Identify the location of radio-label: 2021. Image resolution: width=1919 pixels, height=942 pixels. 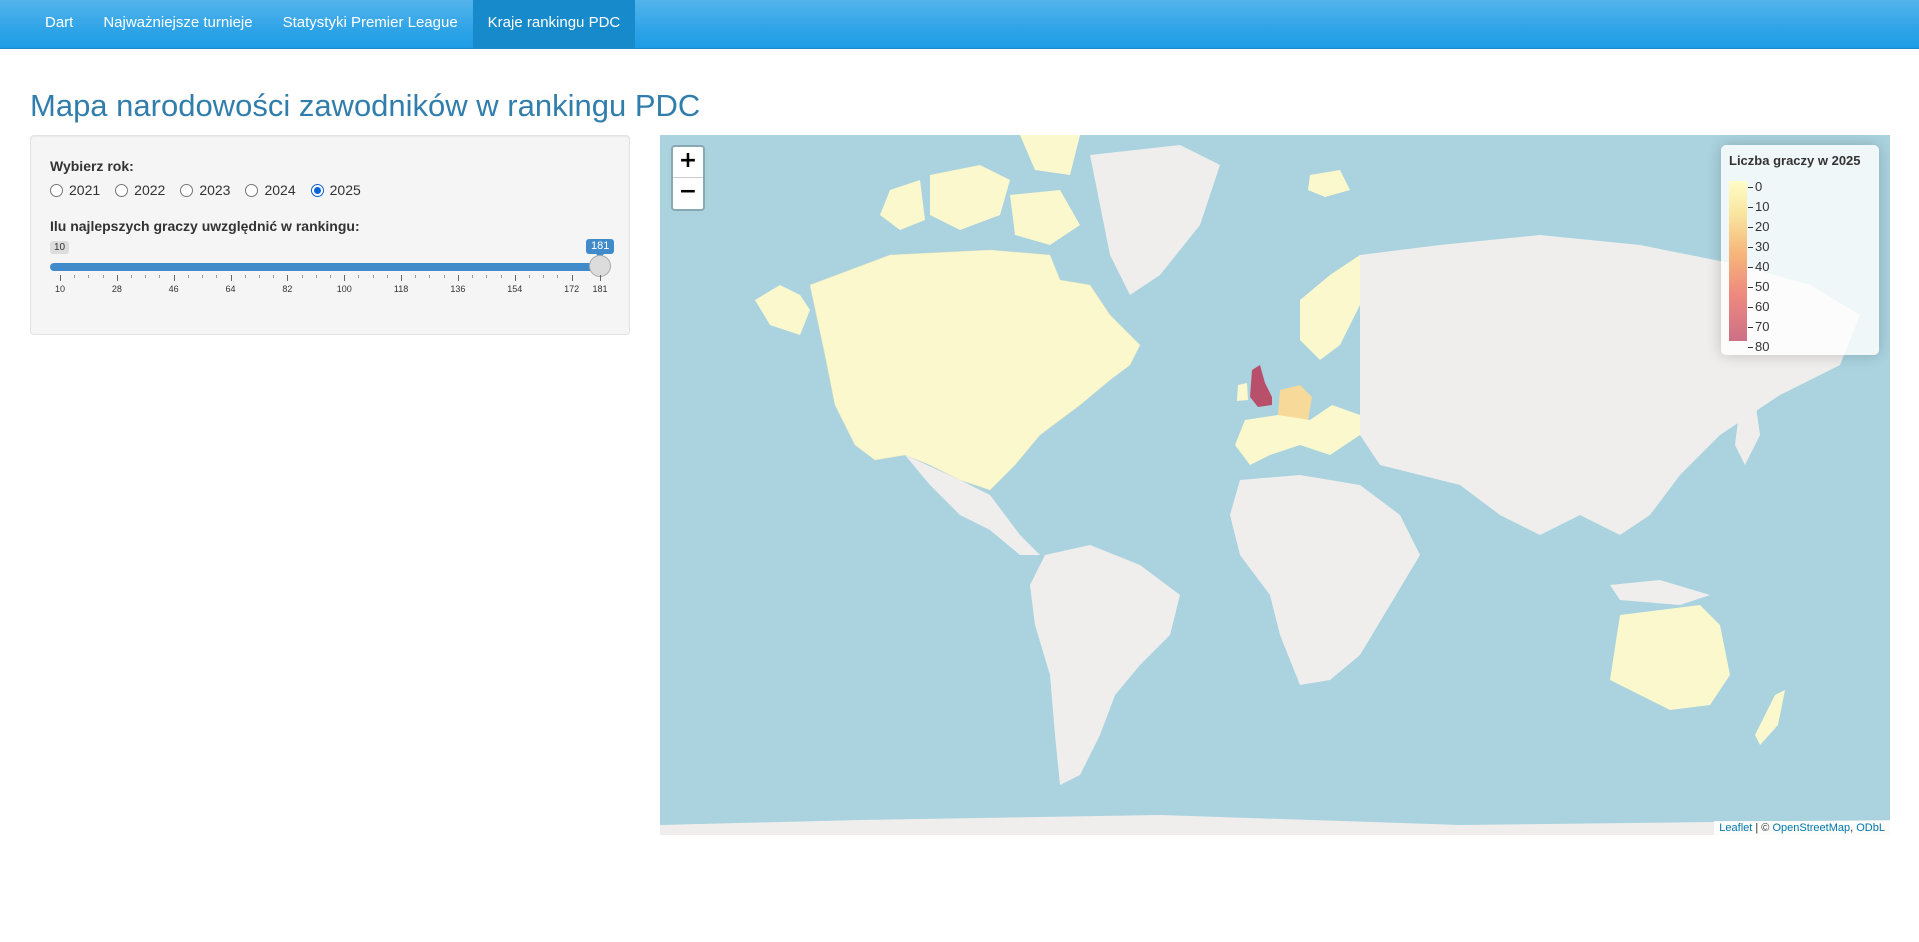
(85, 190).